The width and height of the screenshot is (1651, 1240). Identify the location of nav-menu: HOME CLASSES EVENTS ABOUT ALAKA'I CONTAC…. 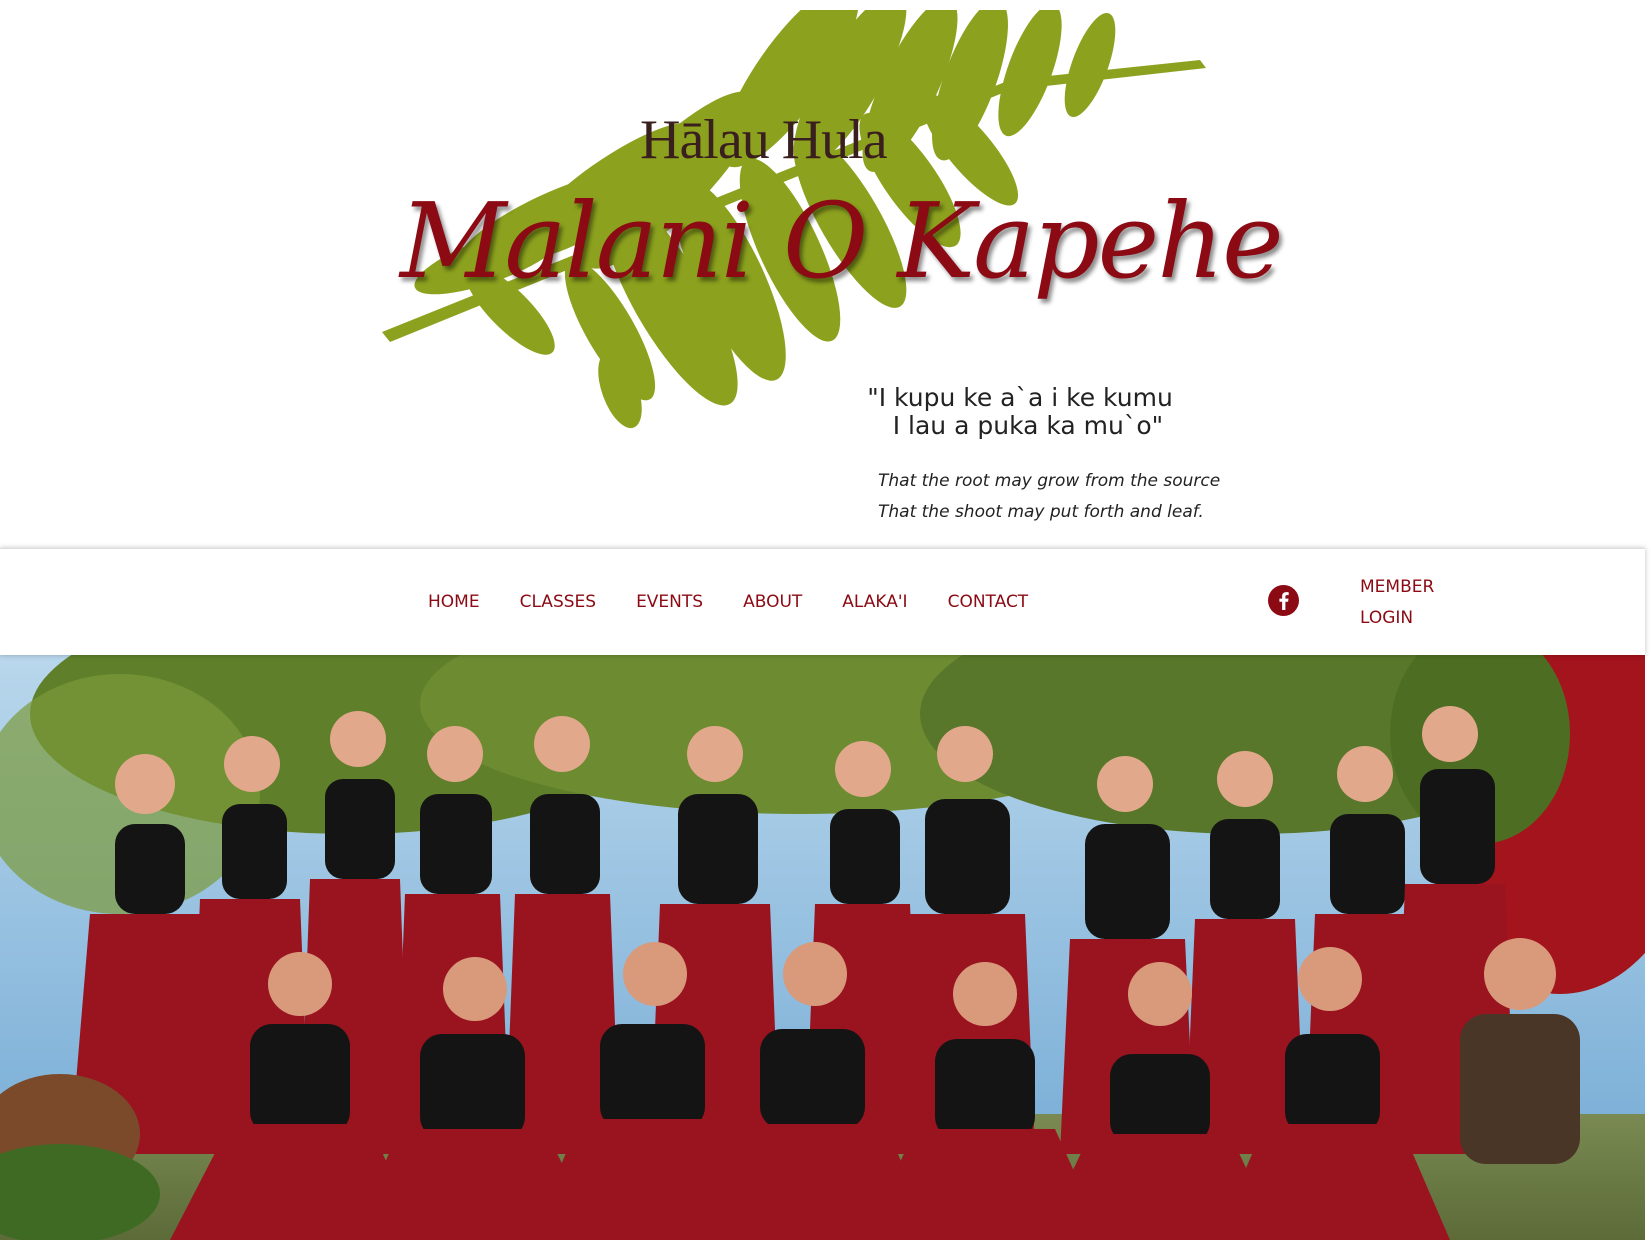
(728, 602).